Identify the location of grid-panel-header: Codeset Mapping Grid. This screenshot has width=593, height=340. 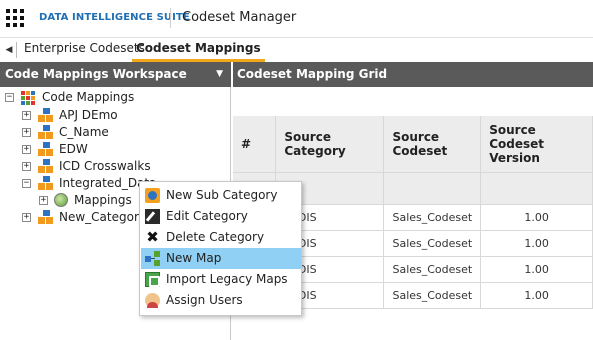
(413, 74).